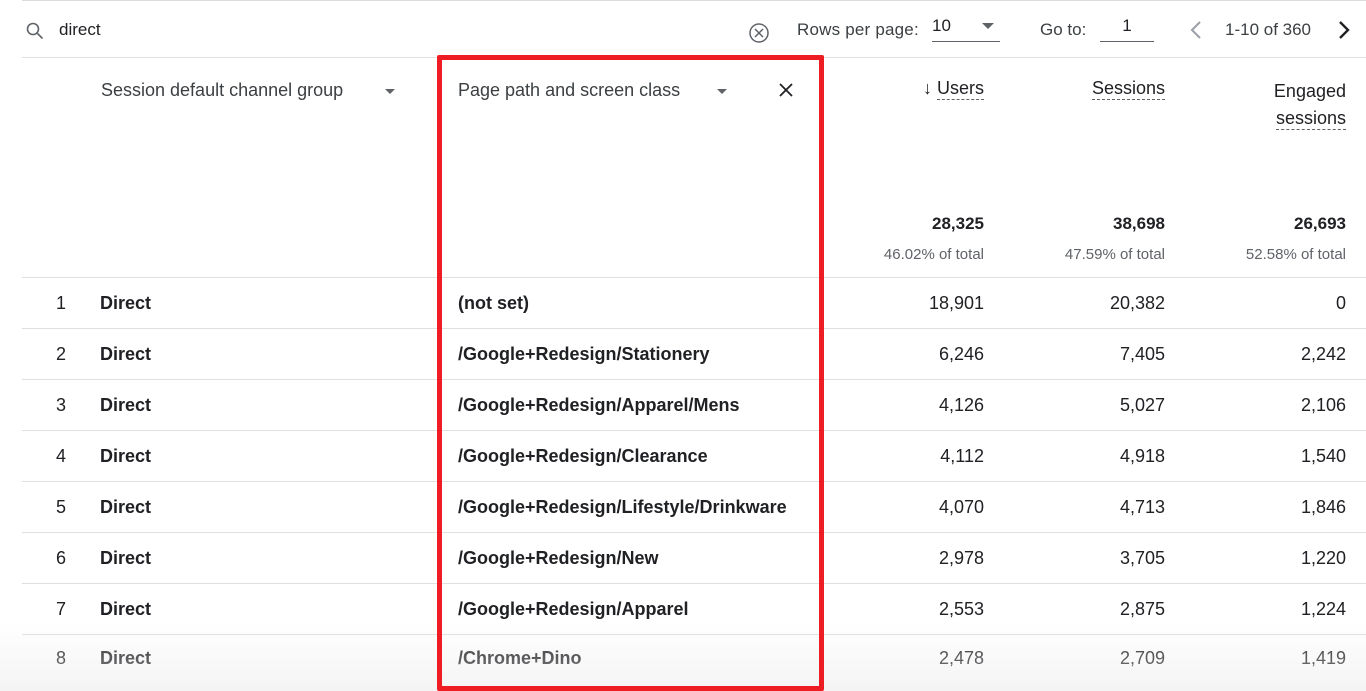 The width and height of the screenshot is (1366, 691). What do you see at coordinates (1323, 507) in the screenshot?
I see `engaged-sessions-cell: 1,846` at bounding box center [1323, 507].